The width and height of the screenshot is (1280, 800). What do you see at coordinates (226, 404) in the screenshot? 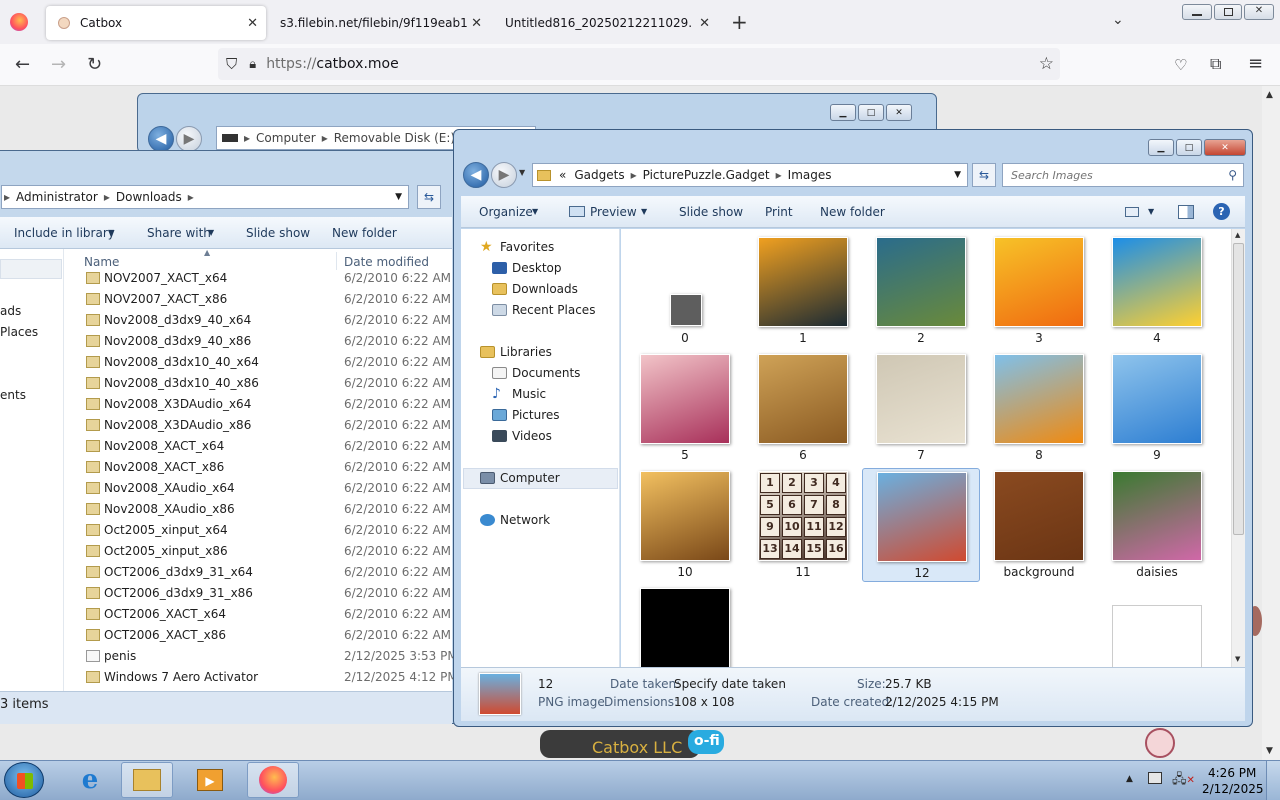
I see `file-row: Nov2008_X3DAudio_x64 6/2/2010 6:22 AM` at bounding box center [226, 404].